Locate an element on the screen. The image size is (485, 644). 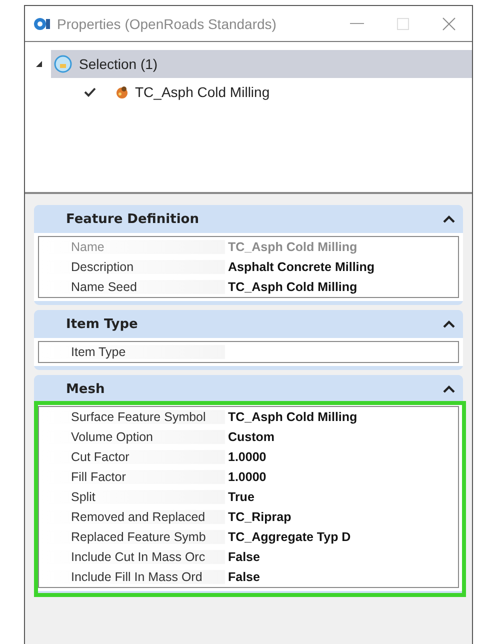
property-value: TC_Riprap is located at coordinates (341, 517).